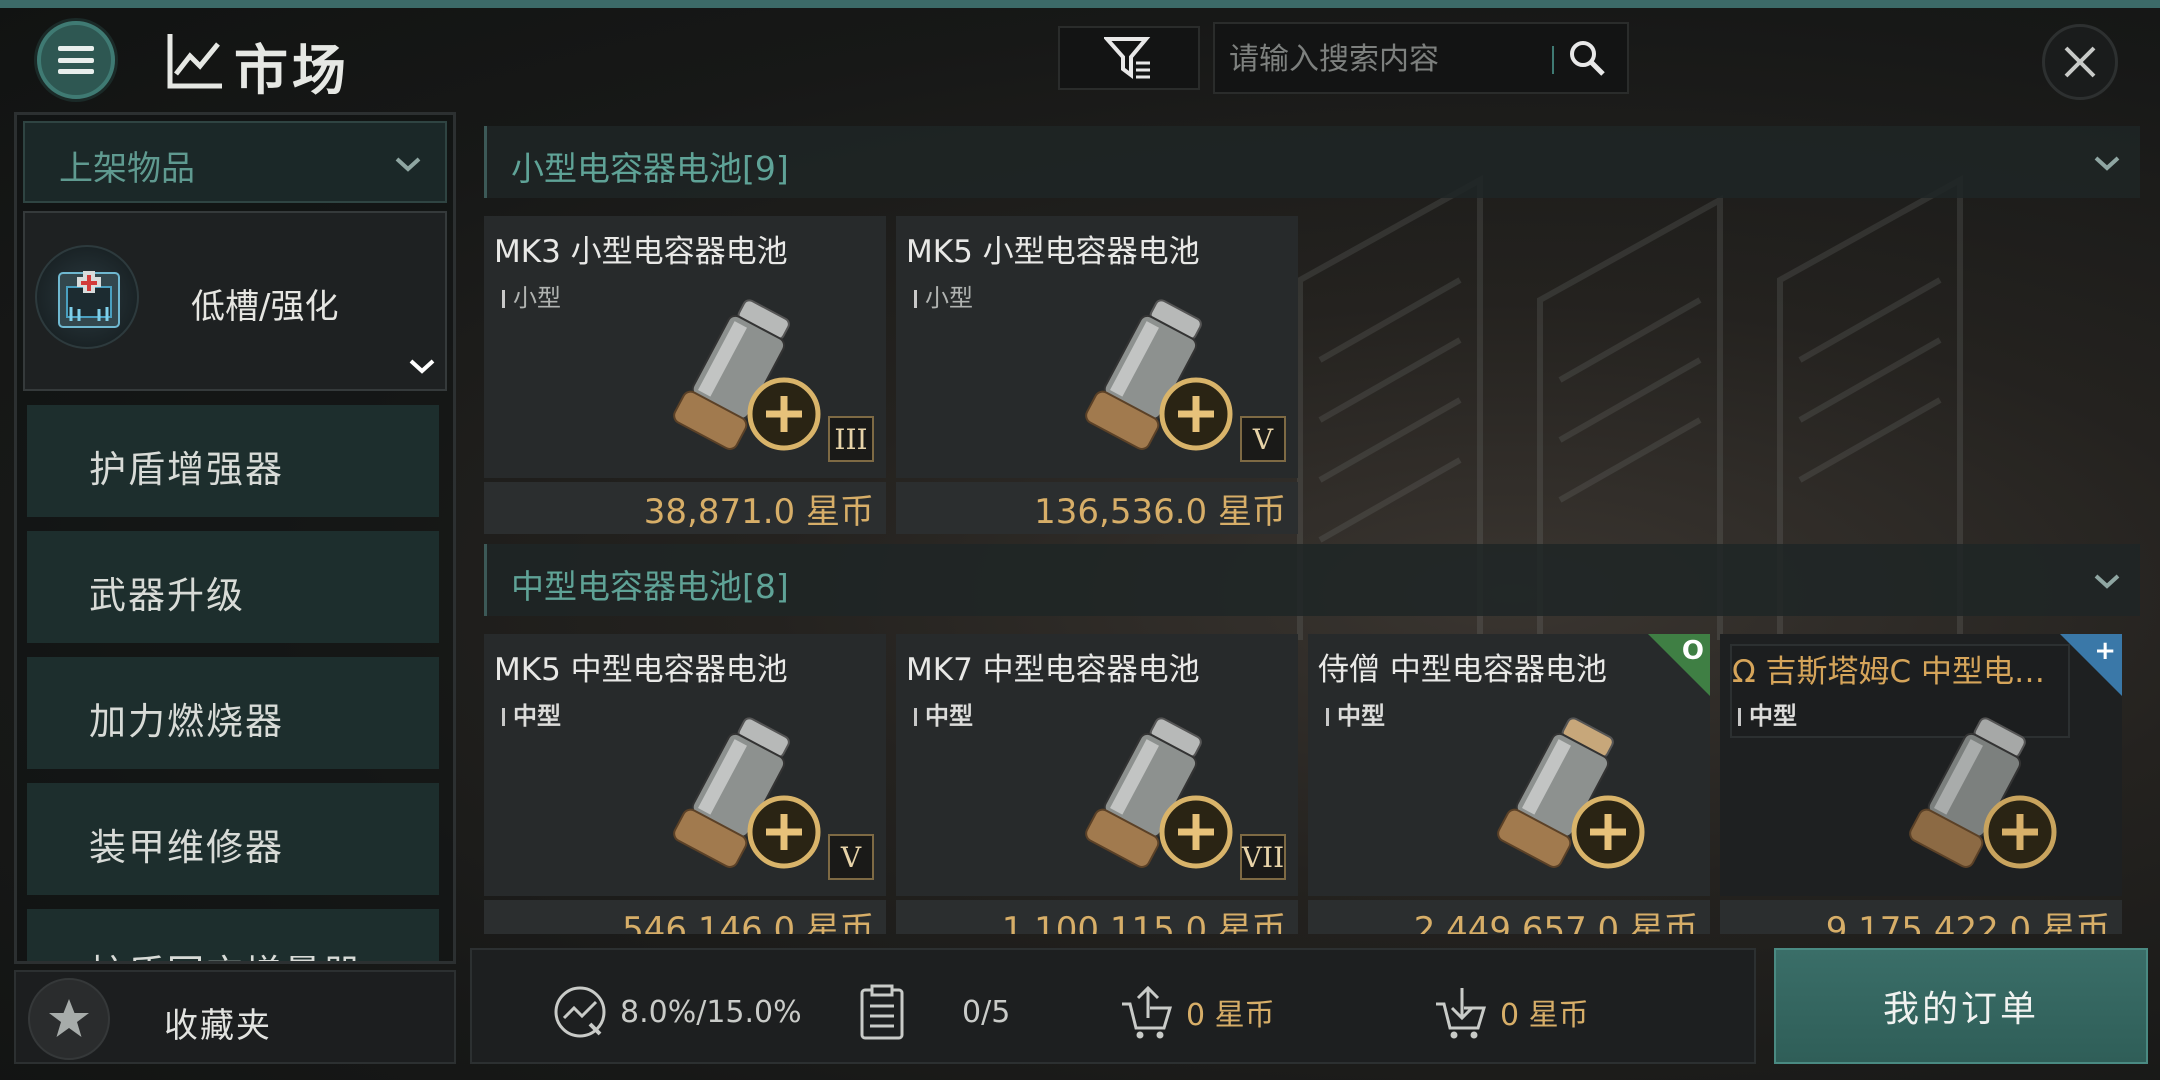 This screenshot has height=1080, width=2160. What do you see at coordinates (1555, 922) in the screenshot?
I see `item-price: 2,449,657.0 星币` at bounding box center [1555, 922].